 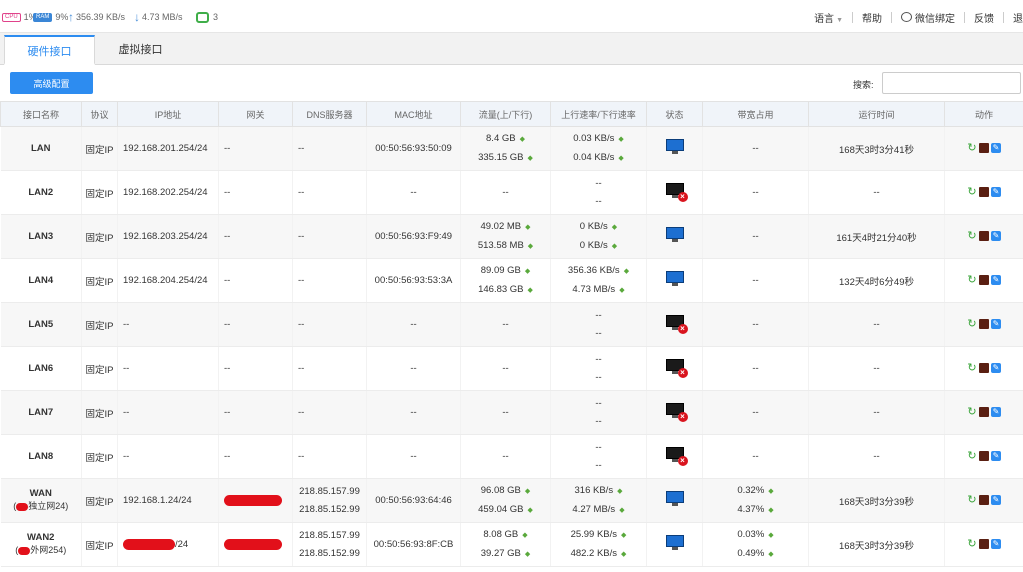 I want to click on rate-down: 4.27 MB/s, so click(x=594, y=509).